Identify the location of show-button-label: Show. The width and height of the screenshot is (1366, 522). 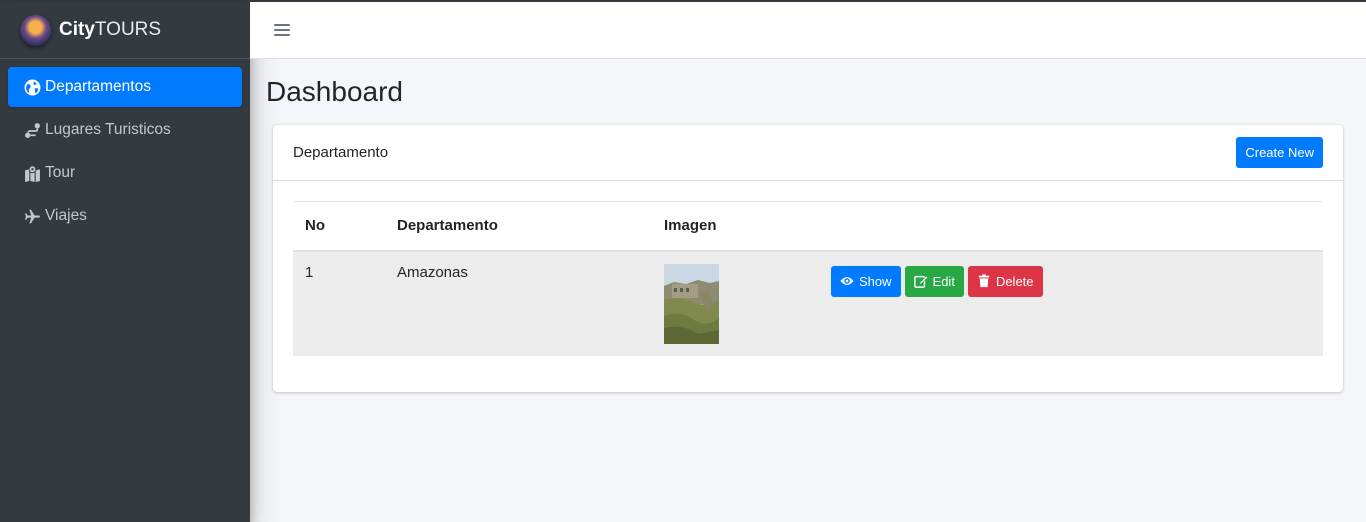
(875, 281).